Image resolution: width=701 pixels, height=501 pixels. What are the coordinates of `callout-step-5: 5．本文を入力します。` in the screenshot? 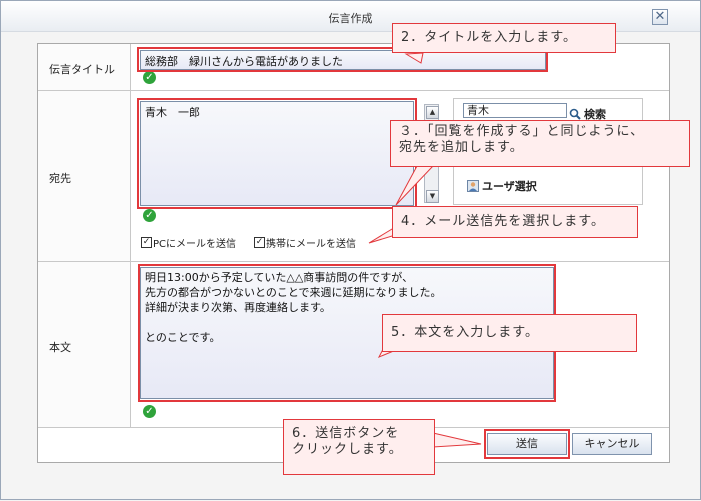 It's located at (509, 333).